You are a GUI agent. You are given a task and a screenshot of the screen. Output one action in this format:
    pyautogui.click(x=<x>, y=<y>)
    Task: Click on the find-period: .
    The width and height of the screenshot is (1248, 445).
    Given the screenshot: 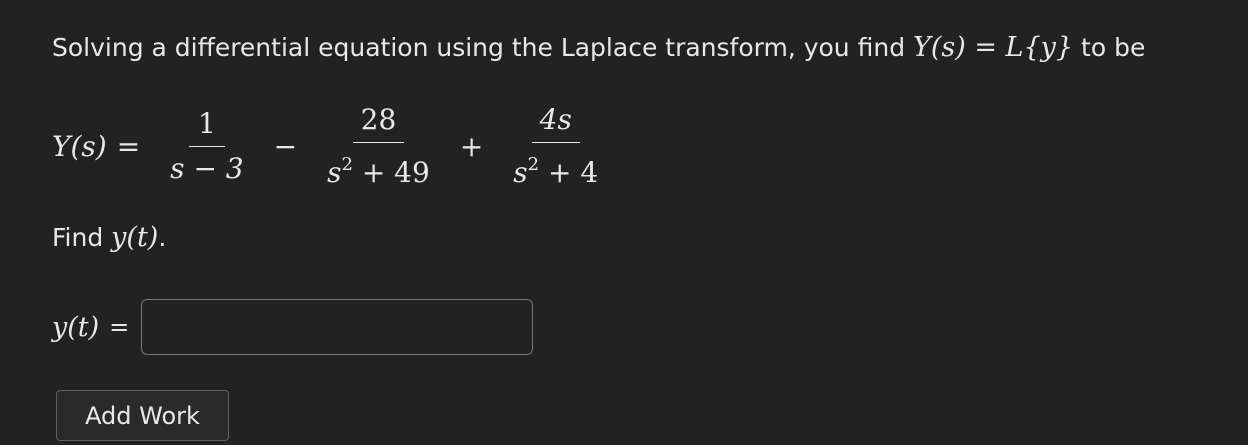 What is the action you would take?
    pyautogui.click(x=162, y=237)
    